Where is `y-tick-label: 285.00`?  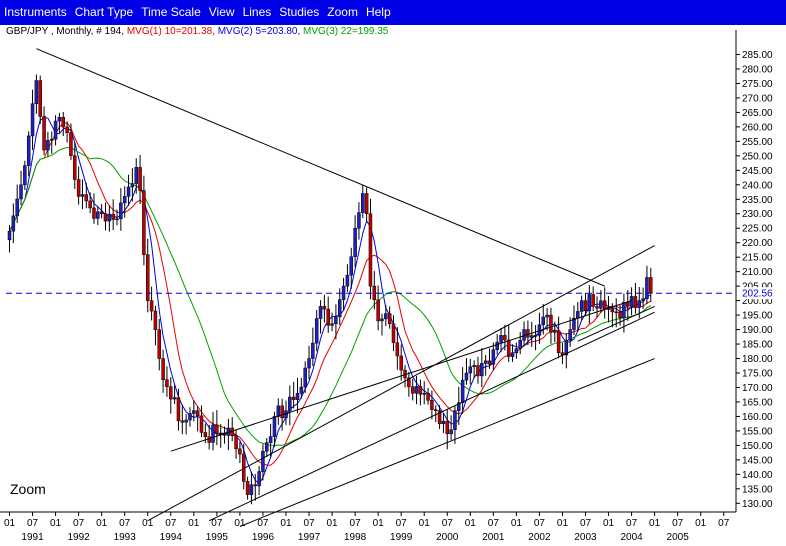 y-tick-label: 285.00 is located at coordinates (757, 55).